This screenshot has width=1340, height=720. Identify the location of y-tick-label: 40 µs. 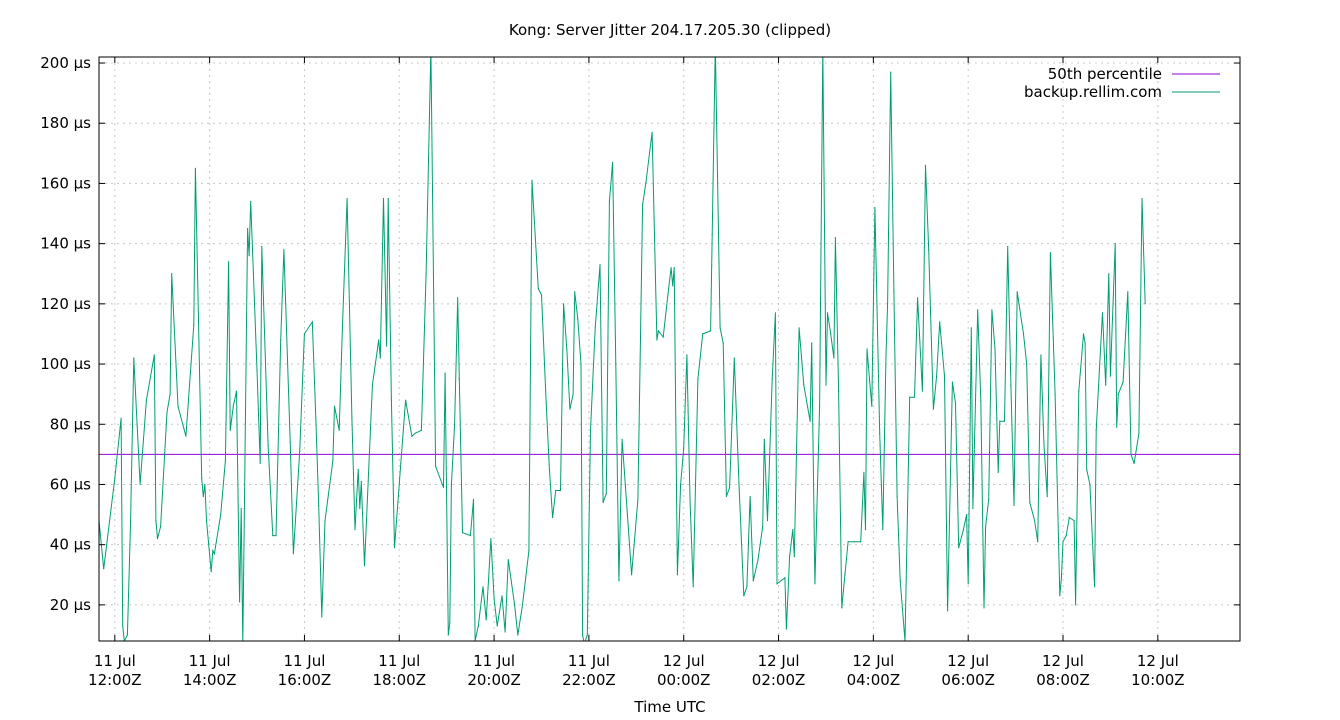
(70, 545).